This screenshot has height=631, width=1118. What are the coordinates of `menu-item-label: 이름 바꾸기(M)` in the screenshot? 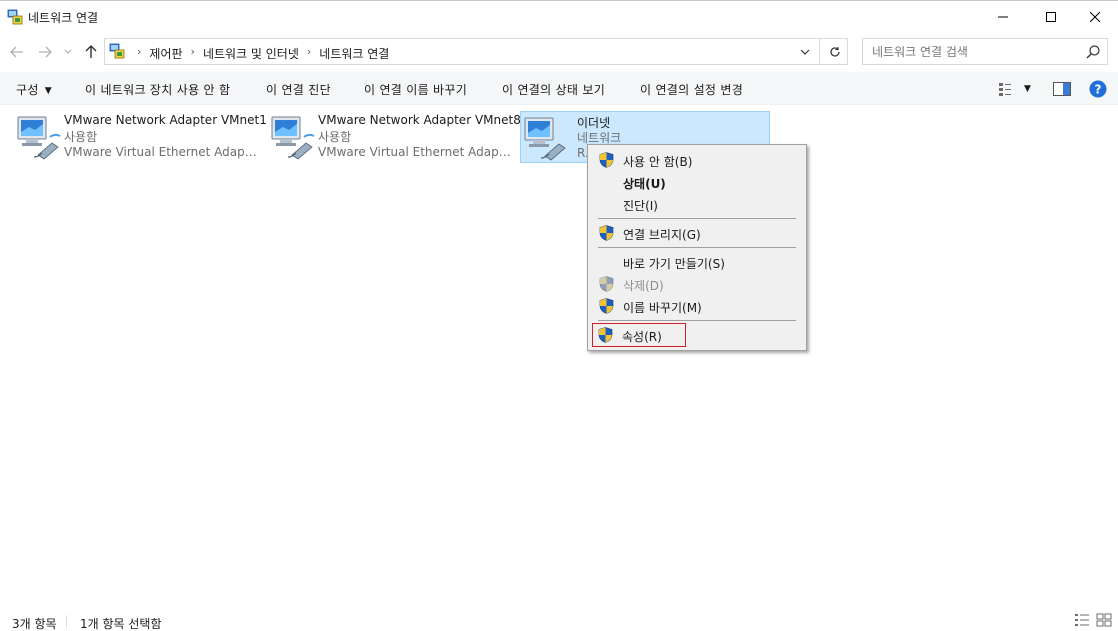 It's located at (662, 308).